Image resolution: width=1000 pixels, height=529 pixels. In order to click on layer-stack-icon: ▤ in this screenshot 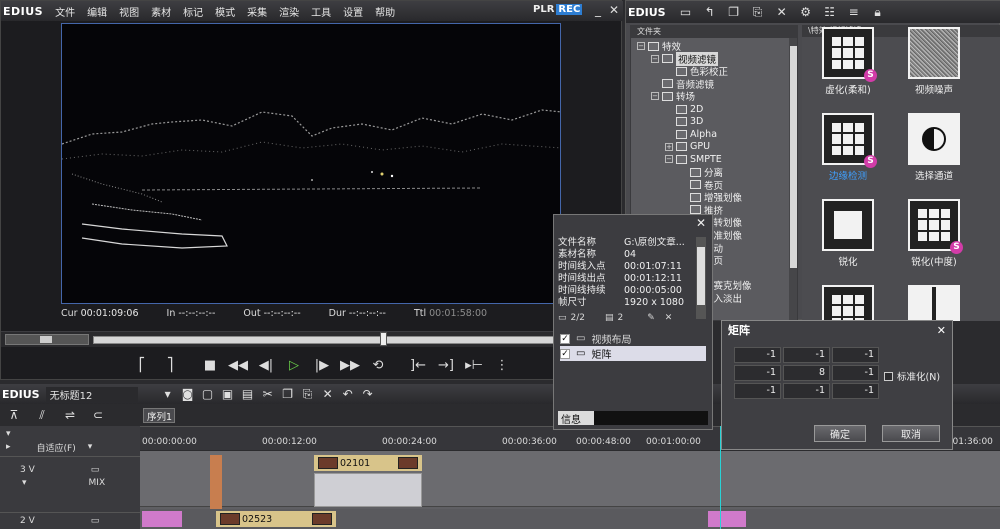, I will do `click(601, 318)`.